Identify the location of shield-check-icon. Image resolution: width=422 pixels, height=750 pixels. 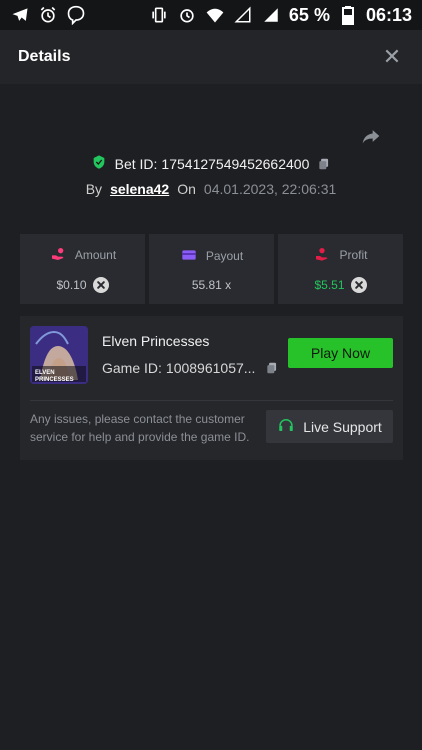
(99, 163).